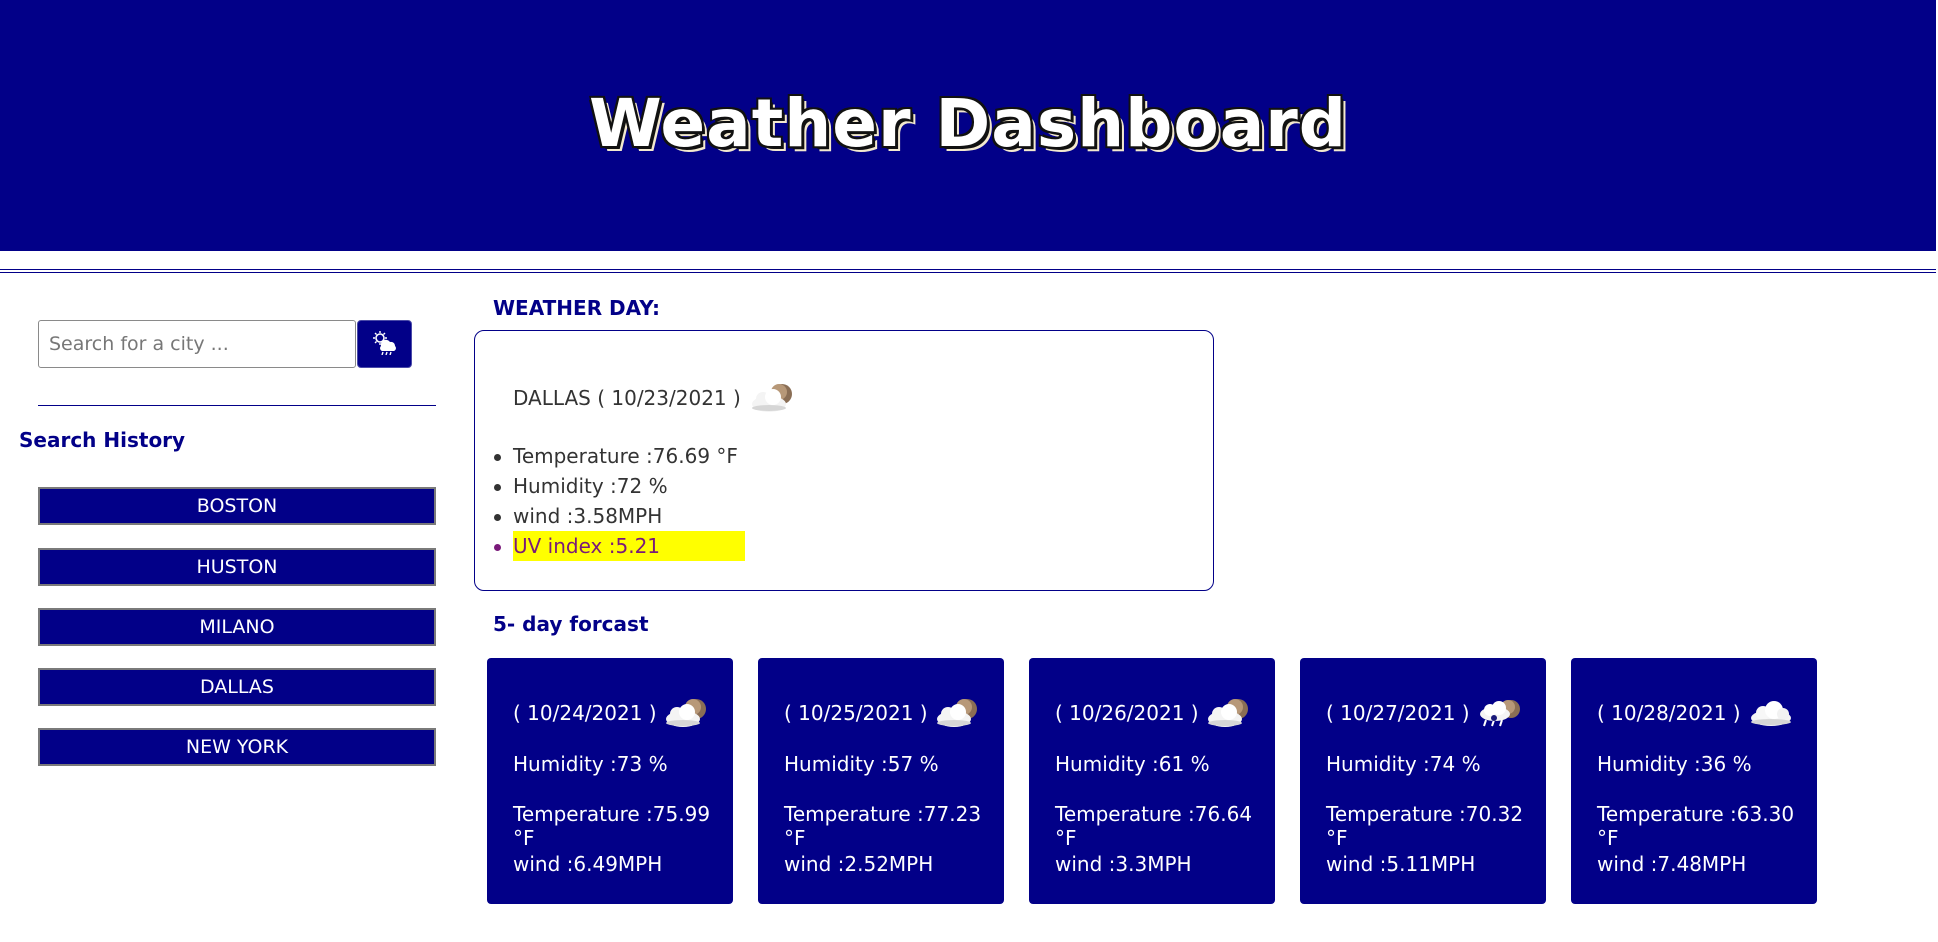 The width and height of the screenshot is (1938, 942). What do you see at coordinates (102, 440) in the screenshot?
I see `search-history-title: Search History` at bounding box center [102, 440].